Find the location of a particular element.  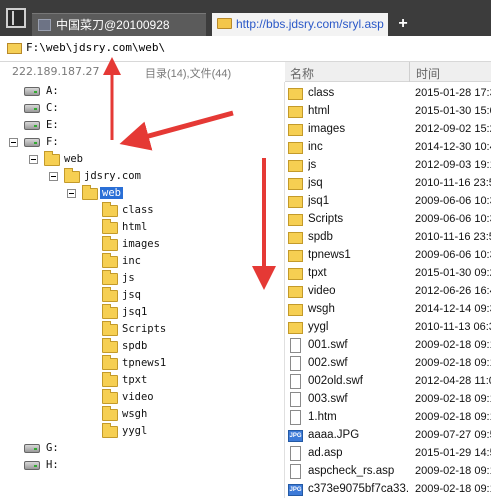

sidebar-toggle-icon is located at coordinates (16, 18).